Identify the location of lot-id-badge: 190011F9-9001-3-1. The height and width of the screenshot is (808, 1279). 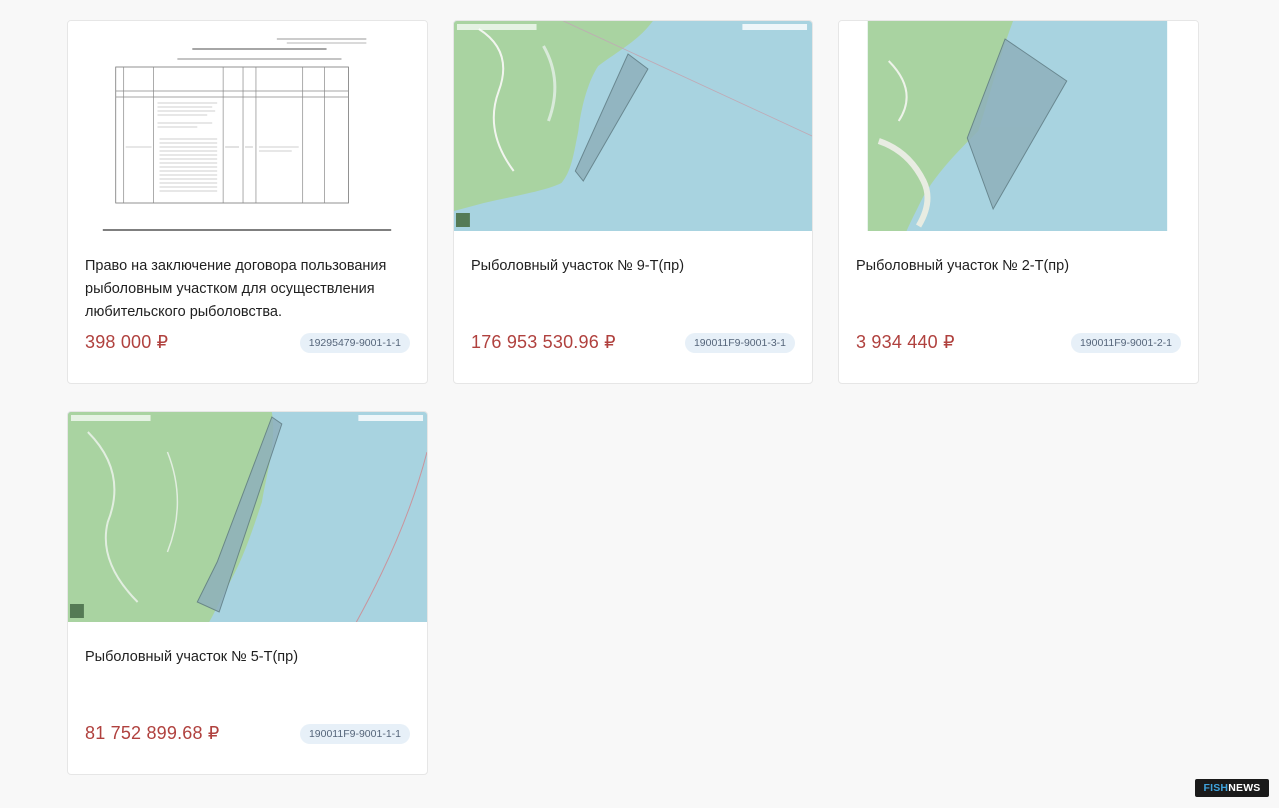
(739, 343).